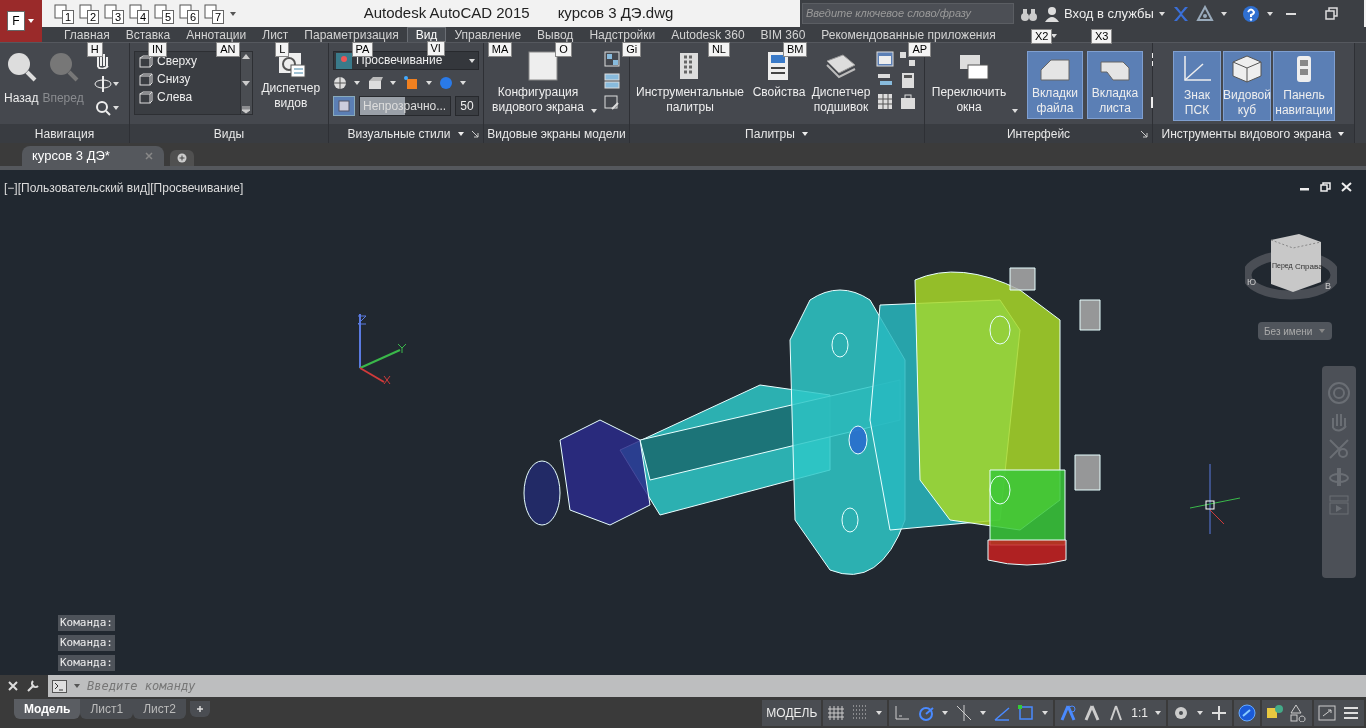 The image size is (1366, 728). What do you see at coordinates (1038, 134) in the screenshot?
I see `panel-title: Интерфейс` at bounding box center [1038, 134].